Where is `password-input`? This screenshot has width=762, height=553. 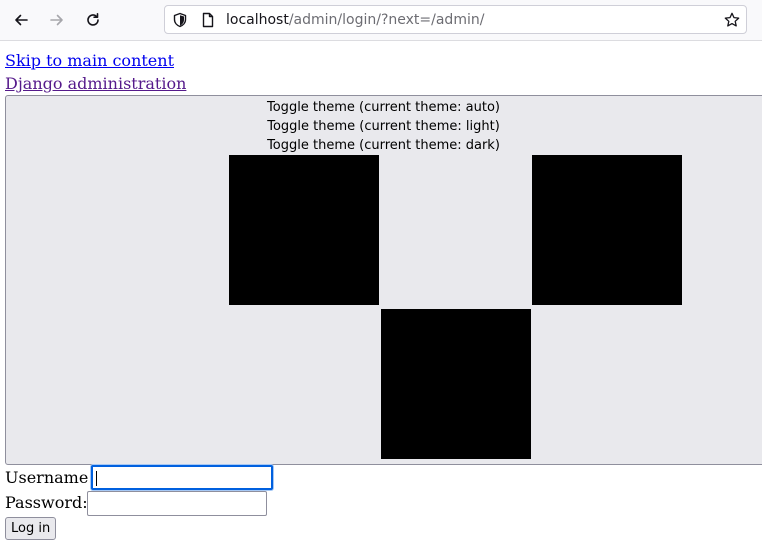 password-input is located at coordinates (177, 503).